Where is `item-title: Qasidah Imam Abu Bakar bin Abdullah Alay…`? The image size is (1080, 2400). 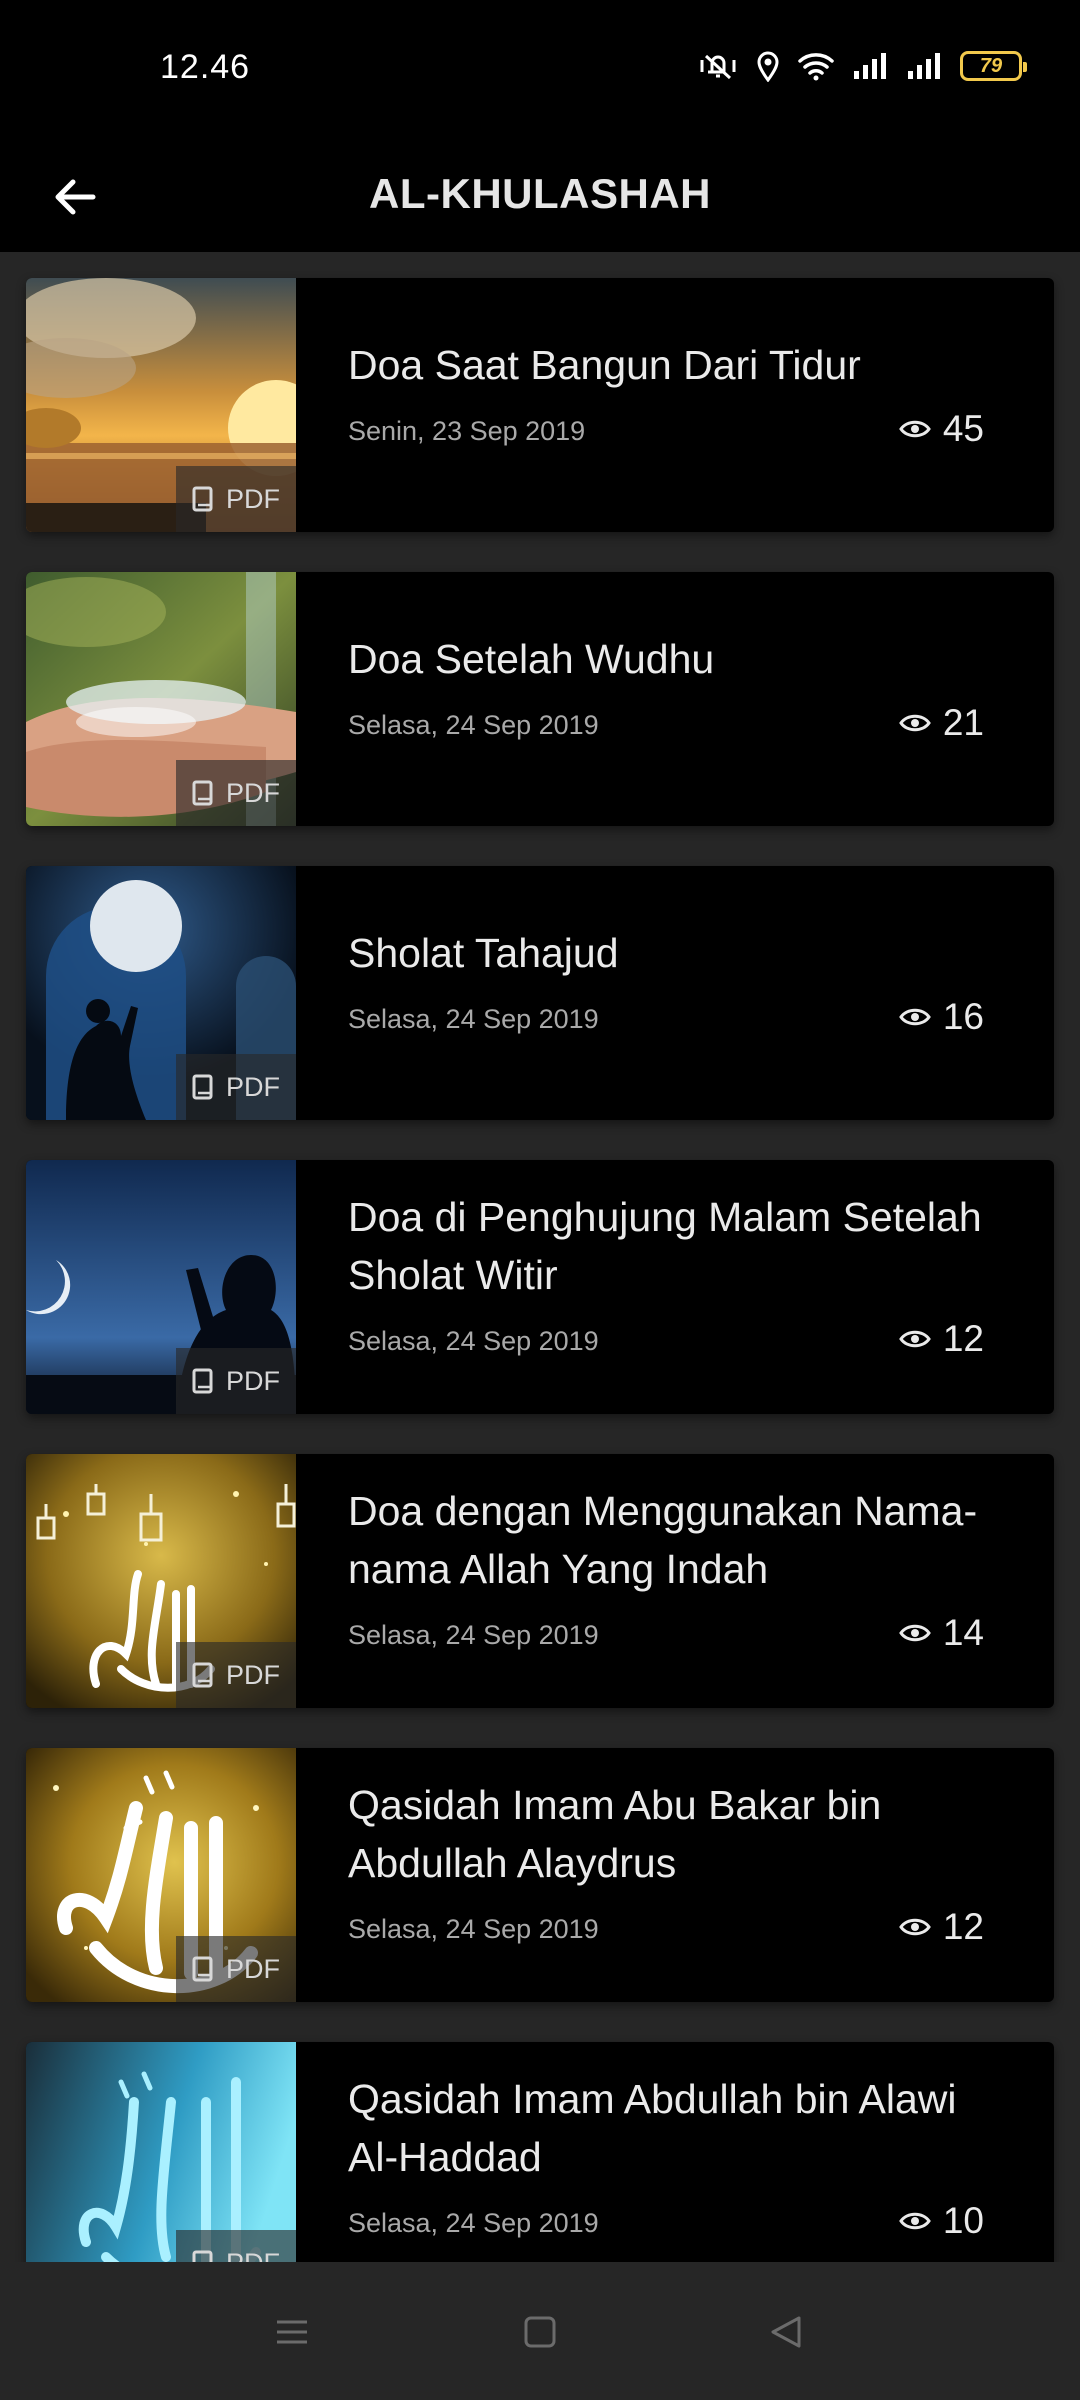 item-title: Qasidah Imam Abu Bakar bin Abdullah Alay… is located at coordinates (615, 1834).